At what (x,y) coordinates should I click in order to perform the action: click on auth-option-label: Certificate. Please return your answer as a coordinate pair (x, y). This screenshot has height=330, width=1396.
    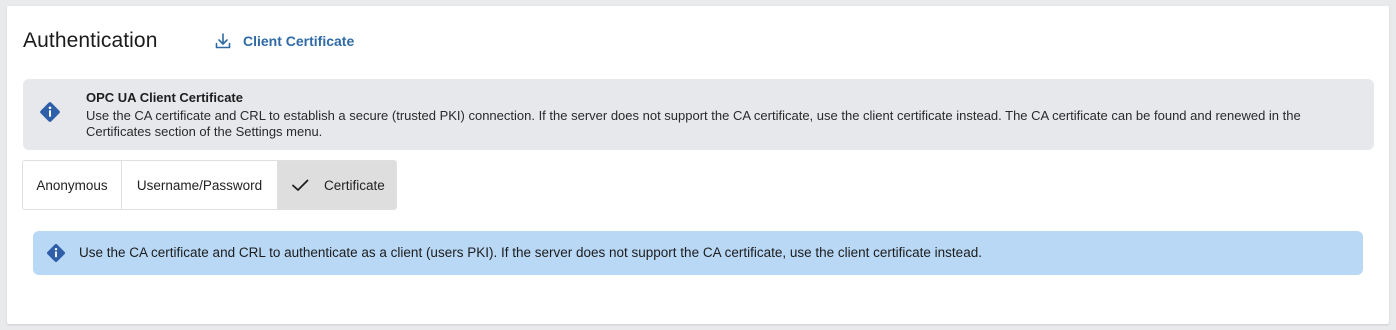
    Looking at the image, I should click on (354, 185).